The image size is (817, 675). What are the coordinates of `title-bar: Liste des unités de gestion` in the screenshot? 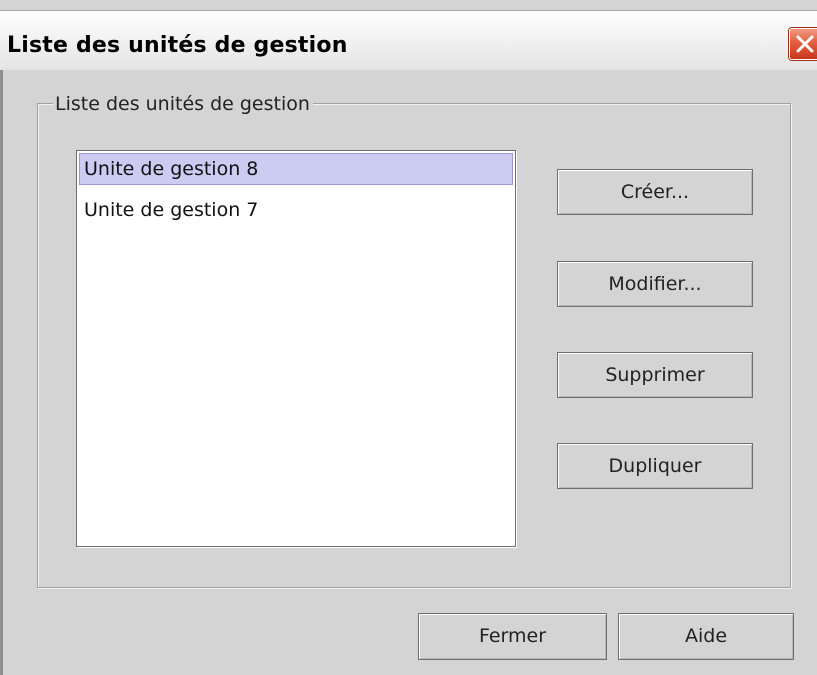 It's located at (408, 40).